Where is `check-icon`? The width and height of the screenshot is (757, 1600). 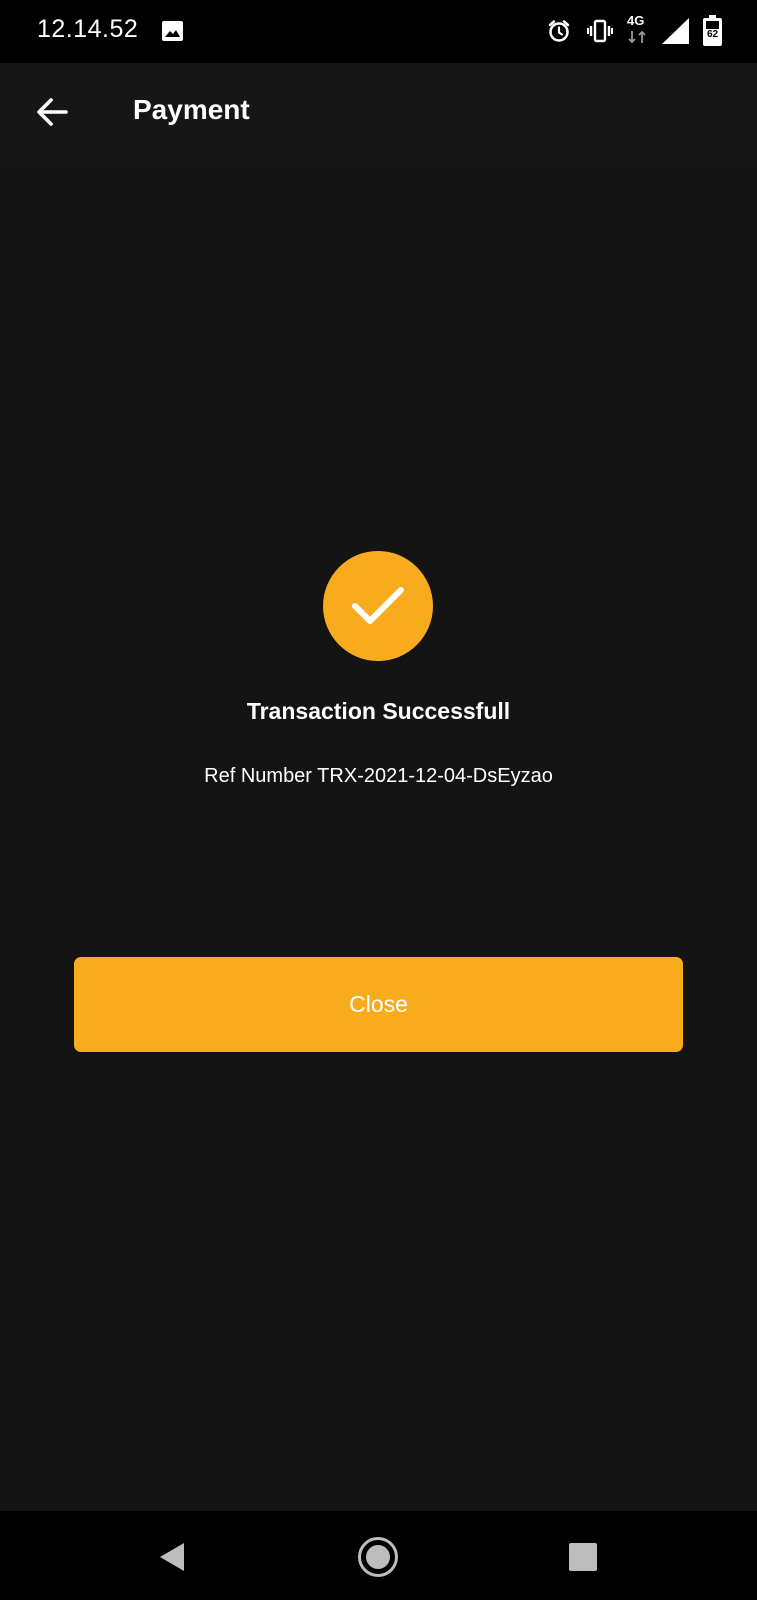 check-icon is located at coordinates (378, 606).